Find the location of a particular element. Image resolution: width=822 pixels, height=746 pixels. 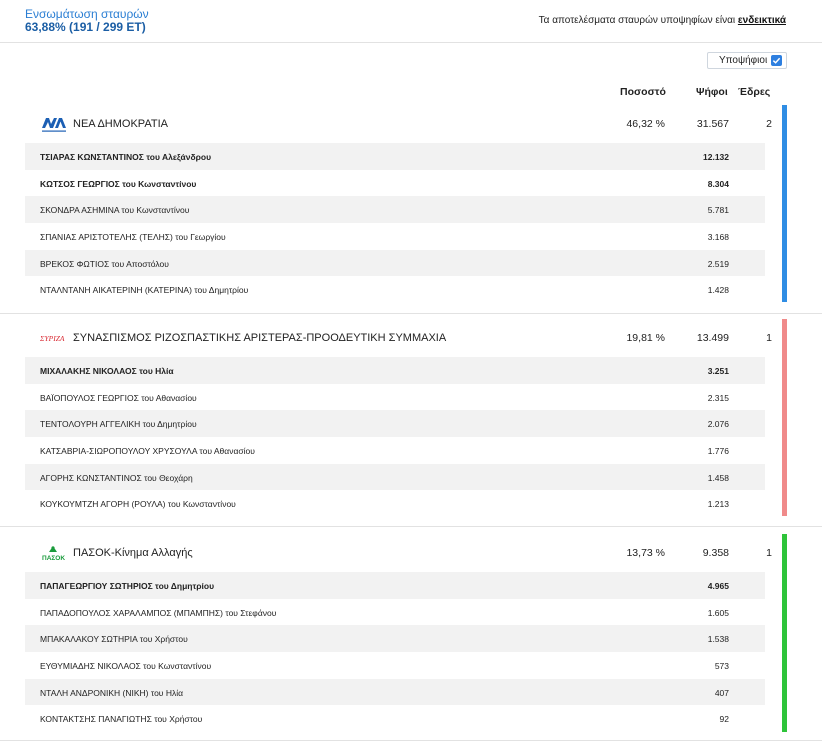

candidate-votes: 407 is located at coordinates (721, 692).